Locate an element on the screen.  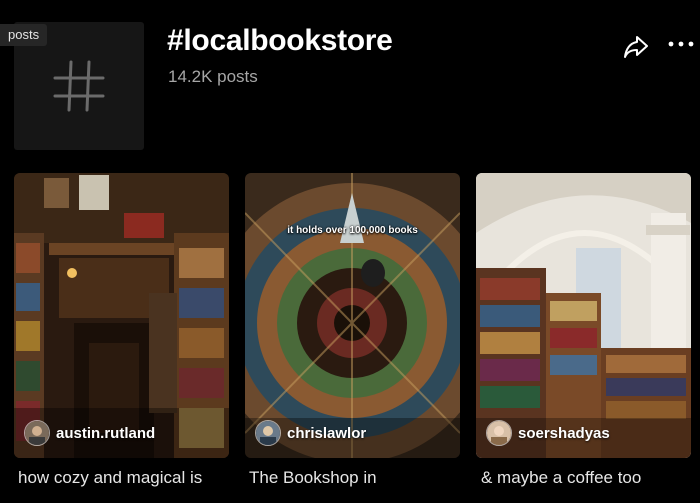
post-author: soershadyas is located at coordinates (548, 433).